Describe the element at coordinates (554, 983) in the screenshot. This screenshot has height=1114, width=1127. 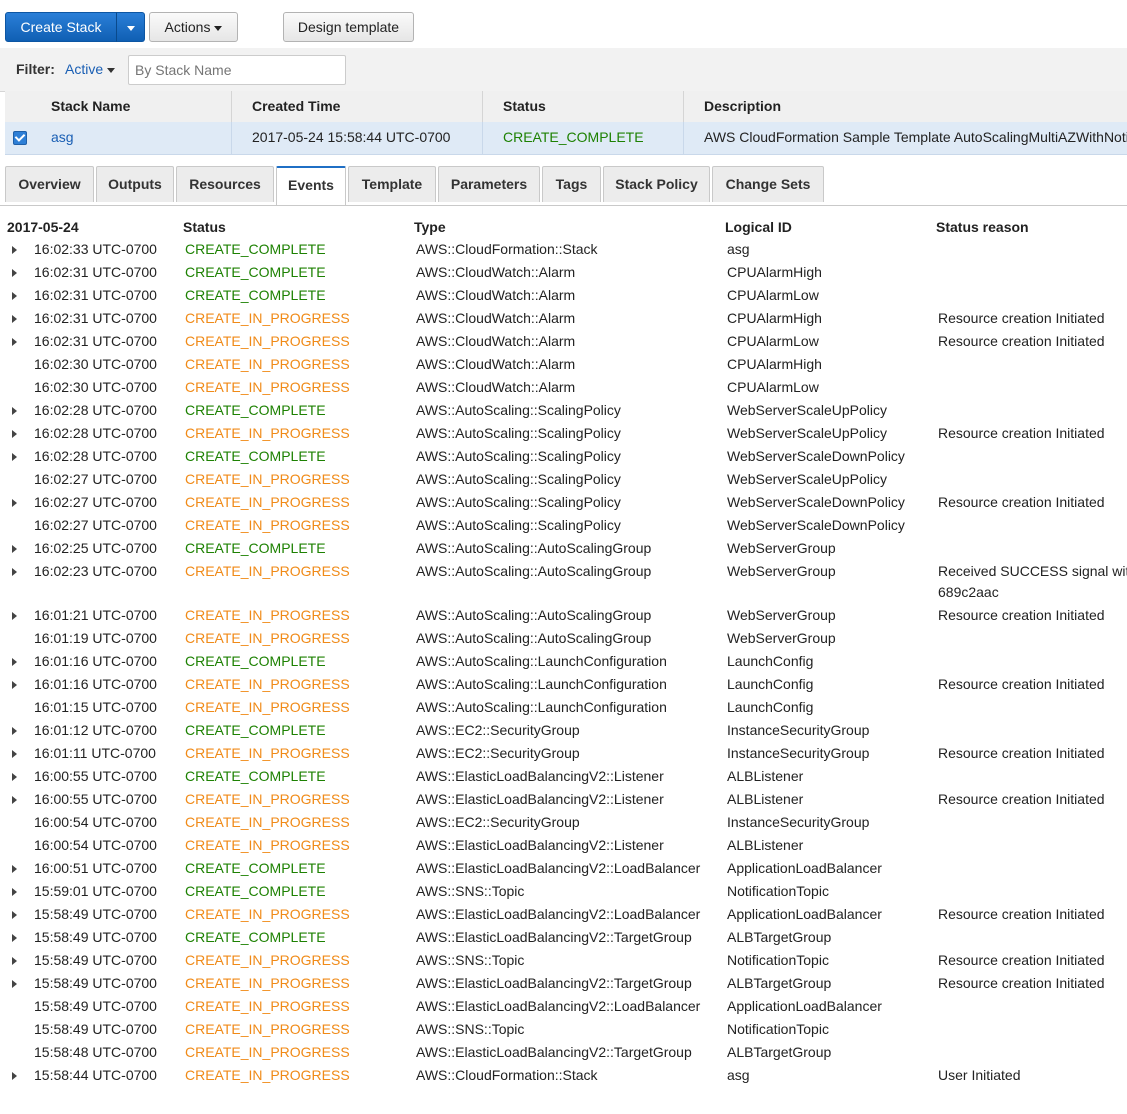
I see `event-type: AWS::ElasticLoadBalancingV2::TargetGroup` at that location.